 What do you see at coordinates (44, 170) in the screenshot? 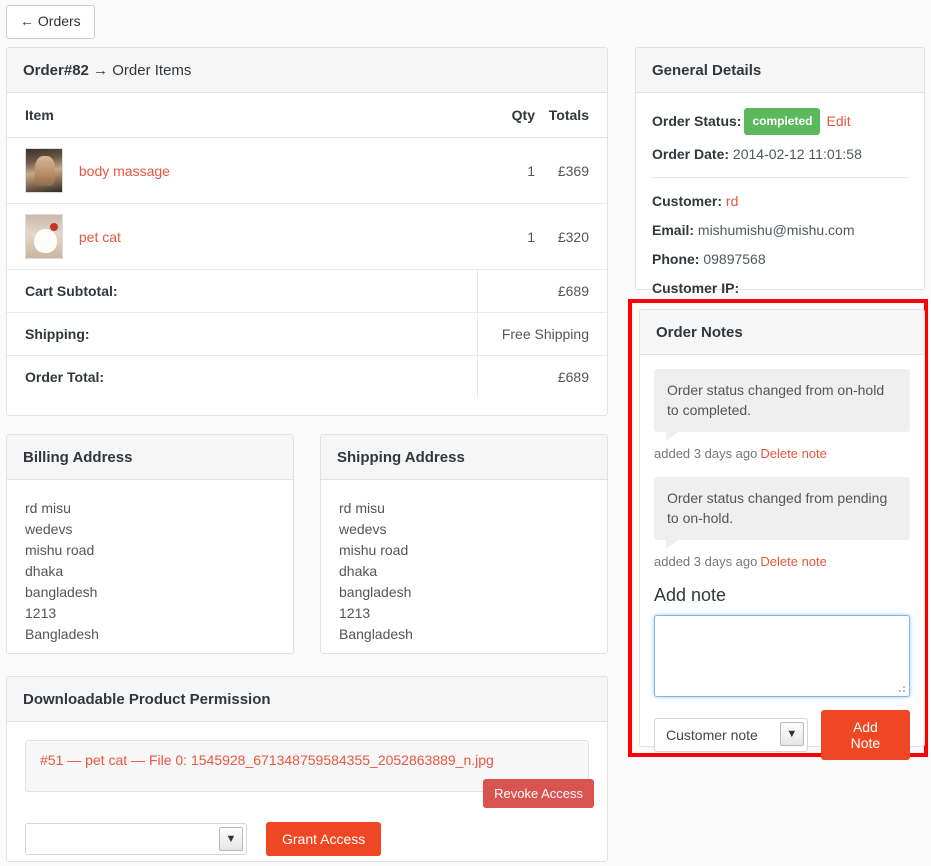
I see `product-thumbnail-body-massage` at bounding box center [44, 170].